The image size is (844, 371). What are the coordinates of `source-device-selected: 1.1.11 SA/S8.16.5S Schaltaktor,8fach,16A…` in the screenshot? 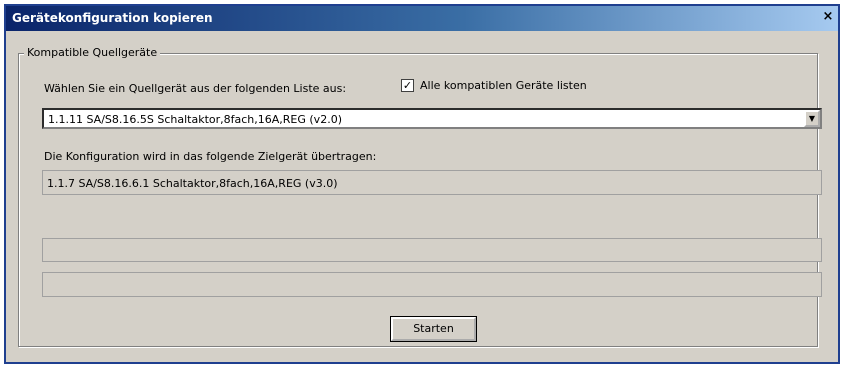 It's located at (195, 119).